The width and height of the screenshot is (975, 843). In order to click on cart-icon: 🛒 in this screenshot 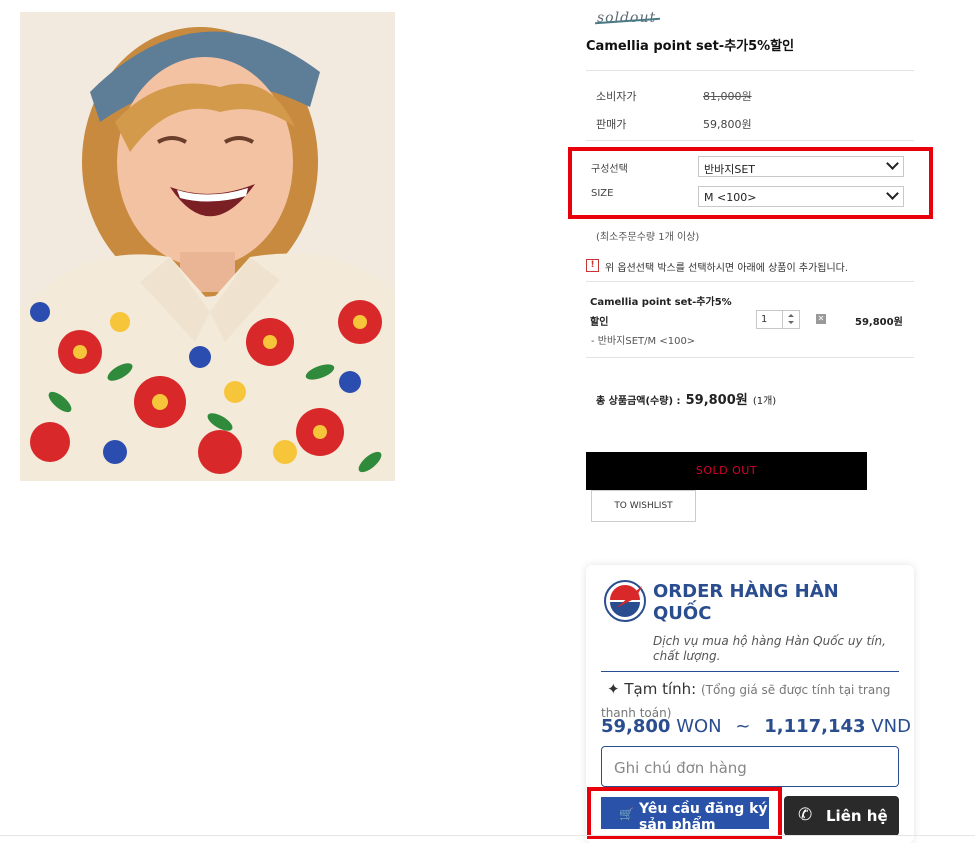, I will do `click(626, 814)`.